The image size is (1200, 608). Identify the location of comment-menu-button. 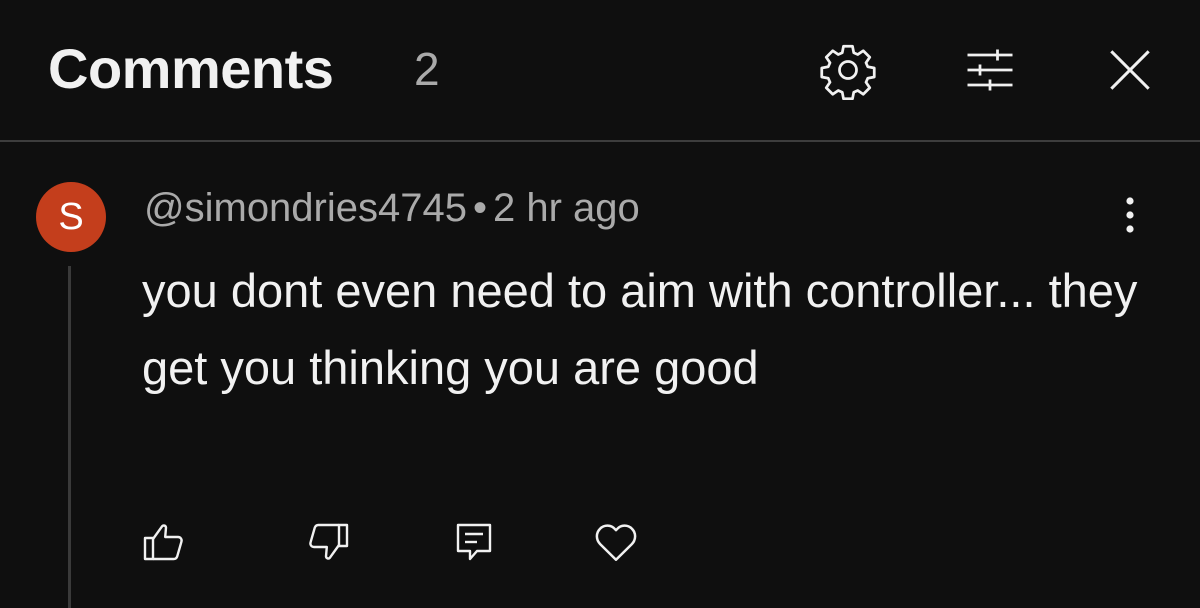
(1130, 215).